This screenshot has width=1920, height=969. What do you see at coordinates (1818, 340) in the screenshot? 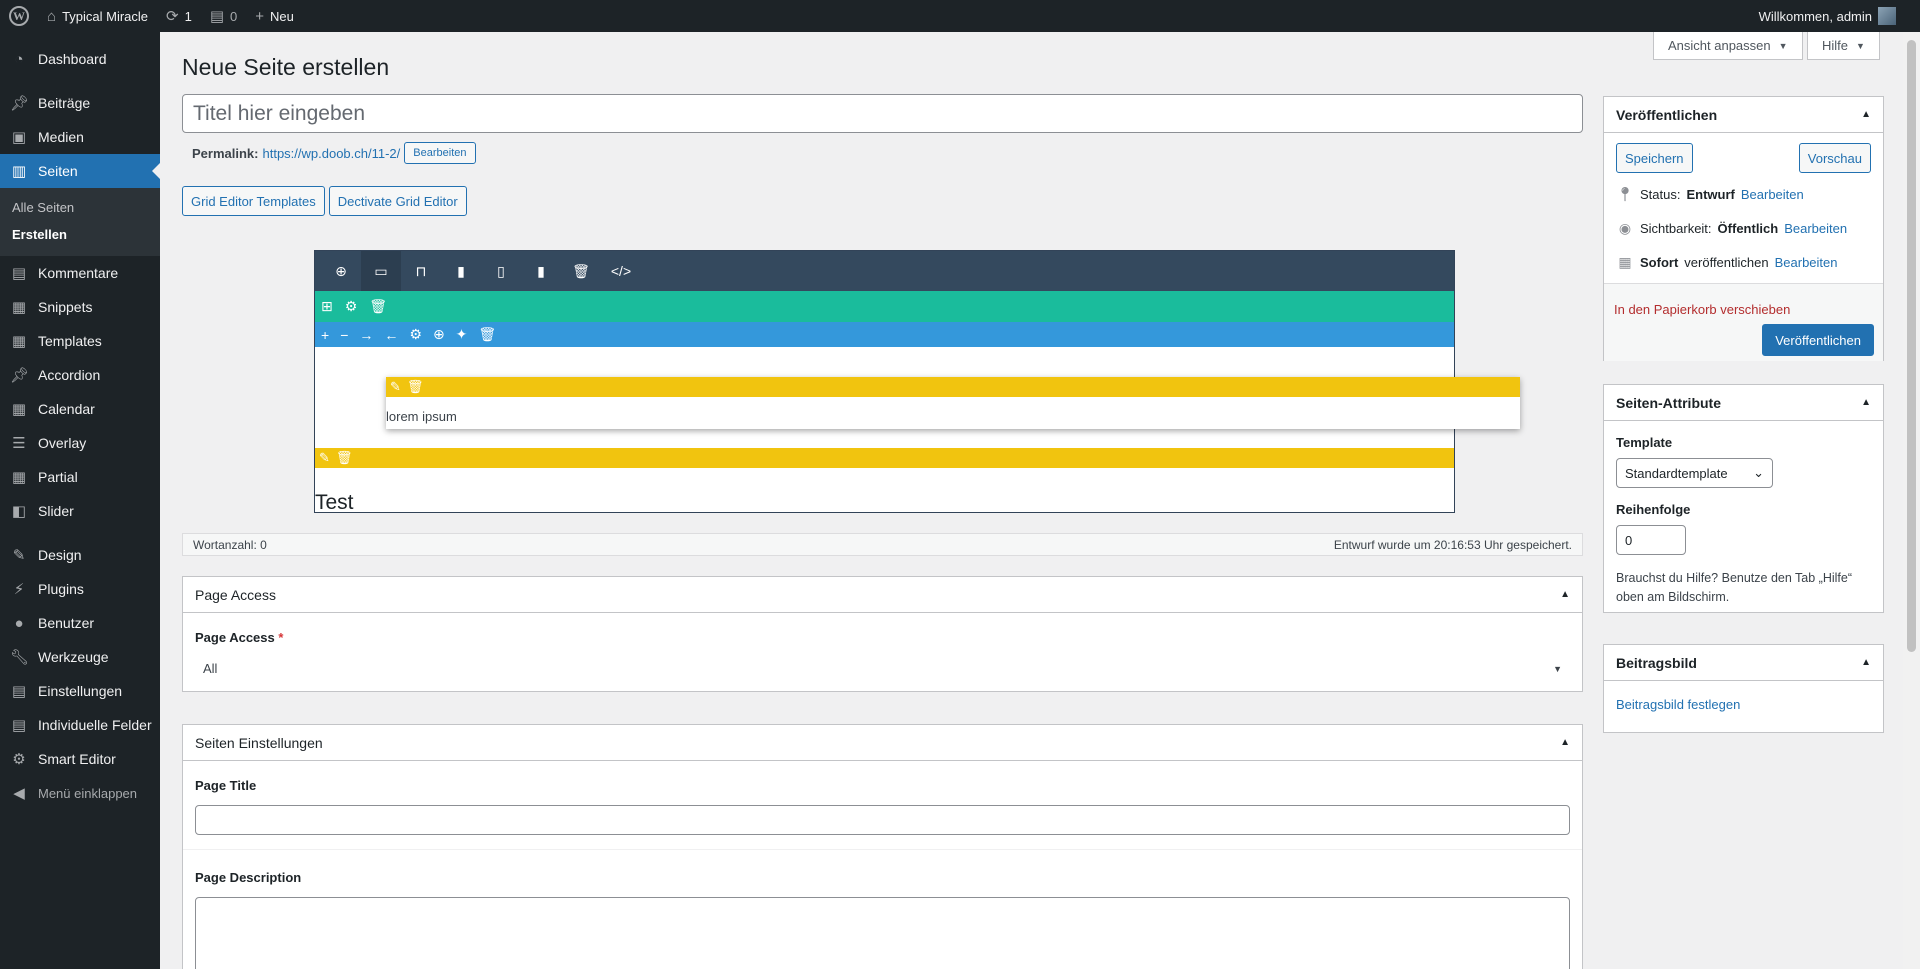
I see `publish-button: Veröffentlichen` at bounding box center [1818, 340].